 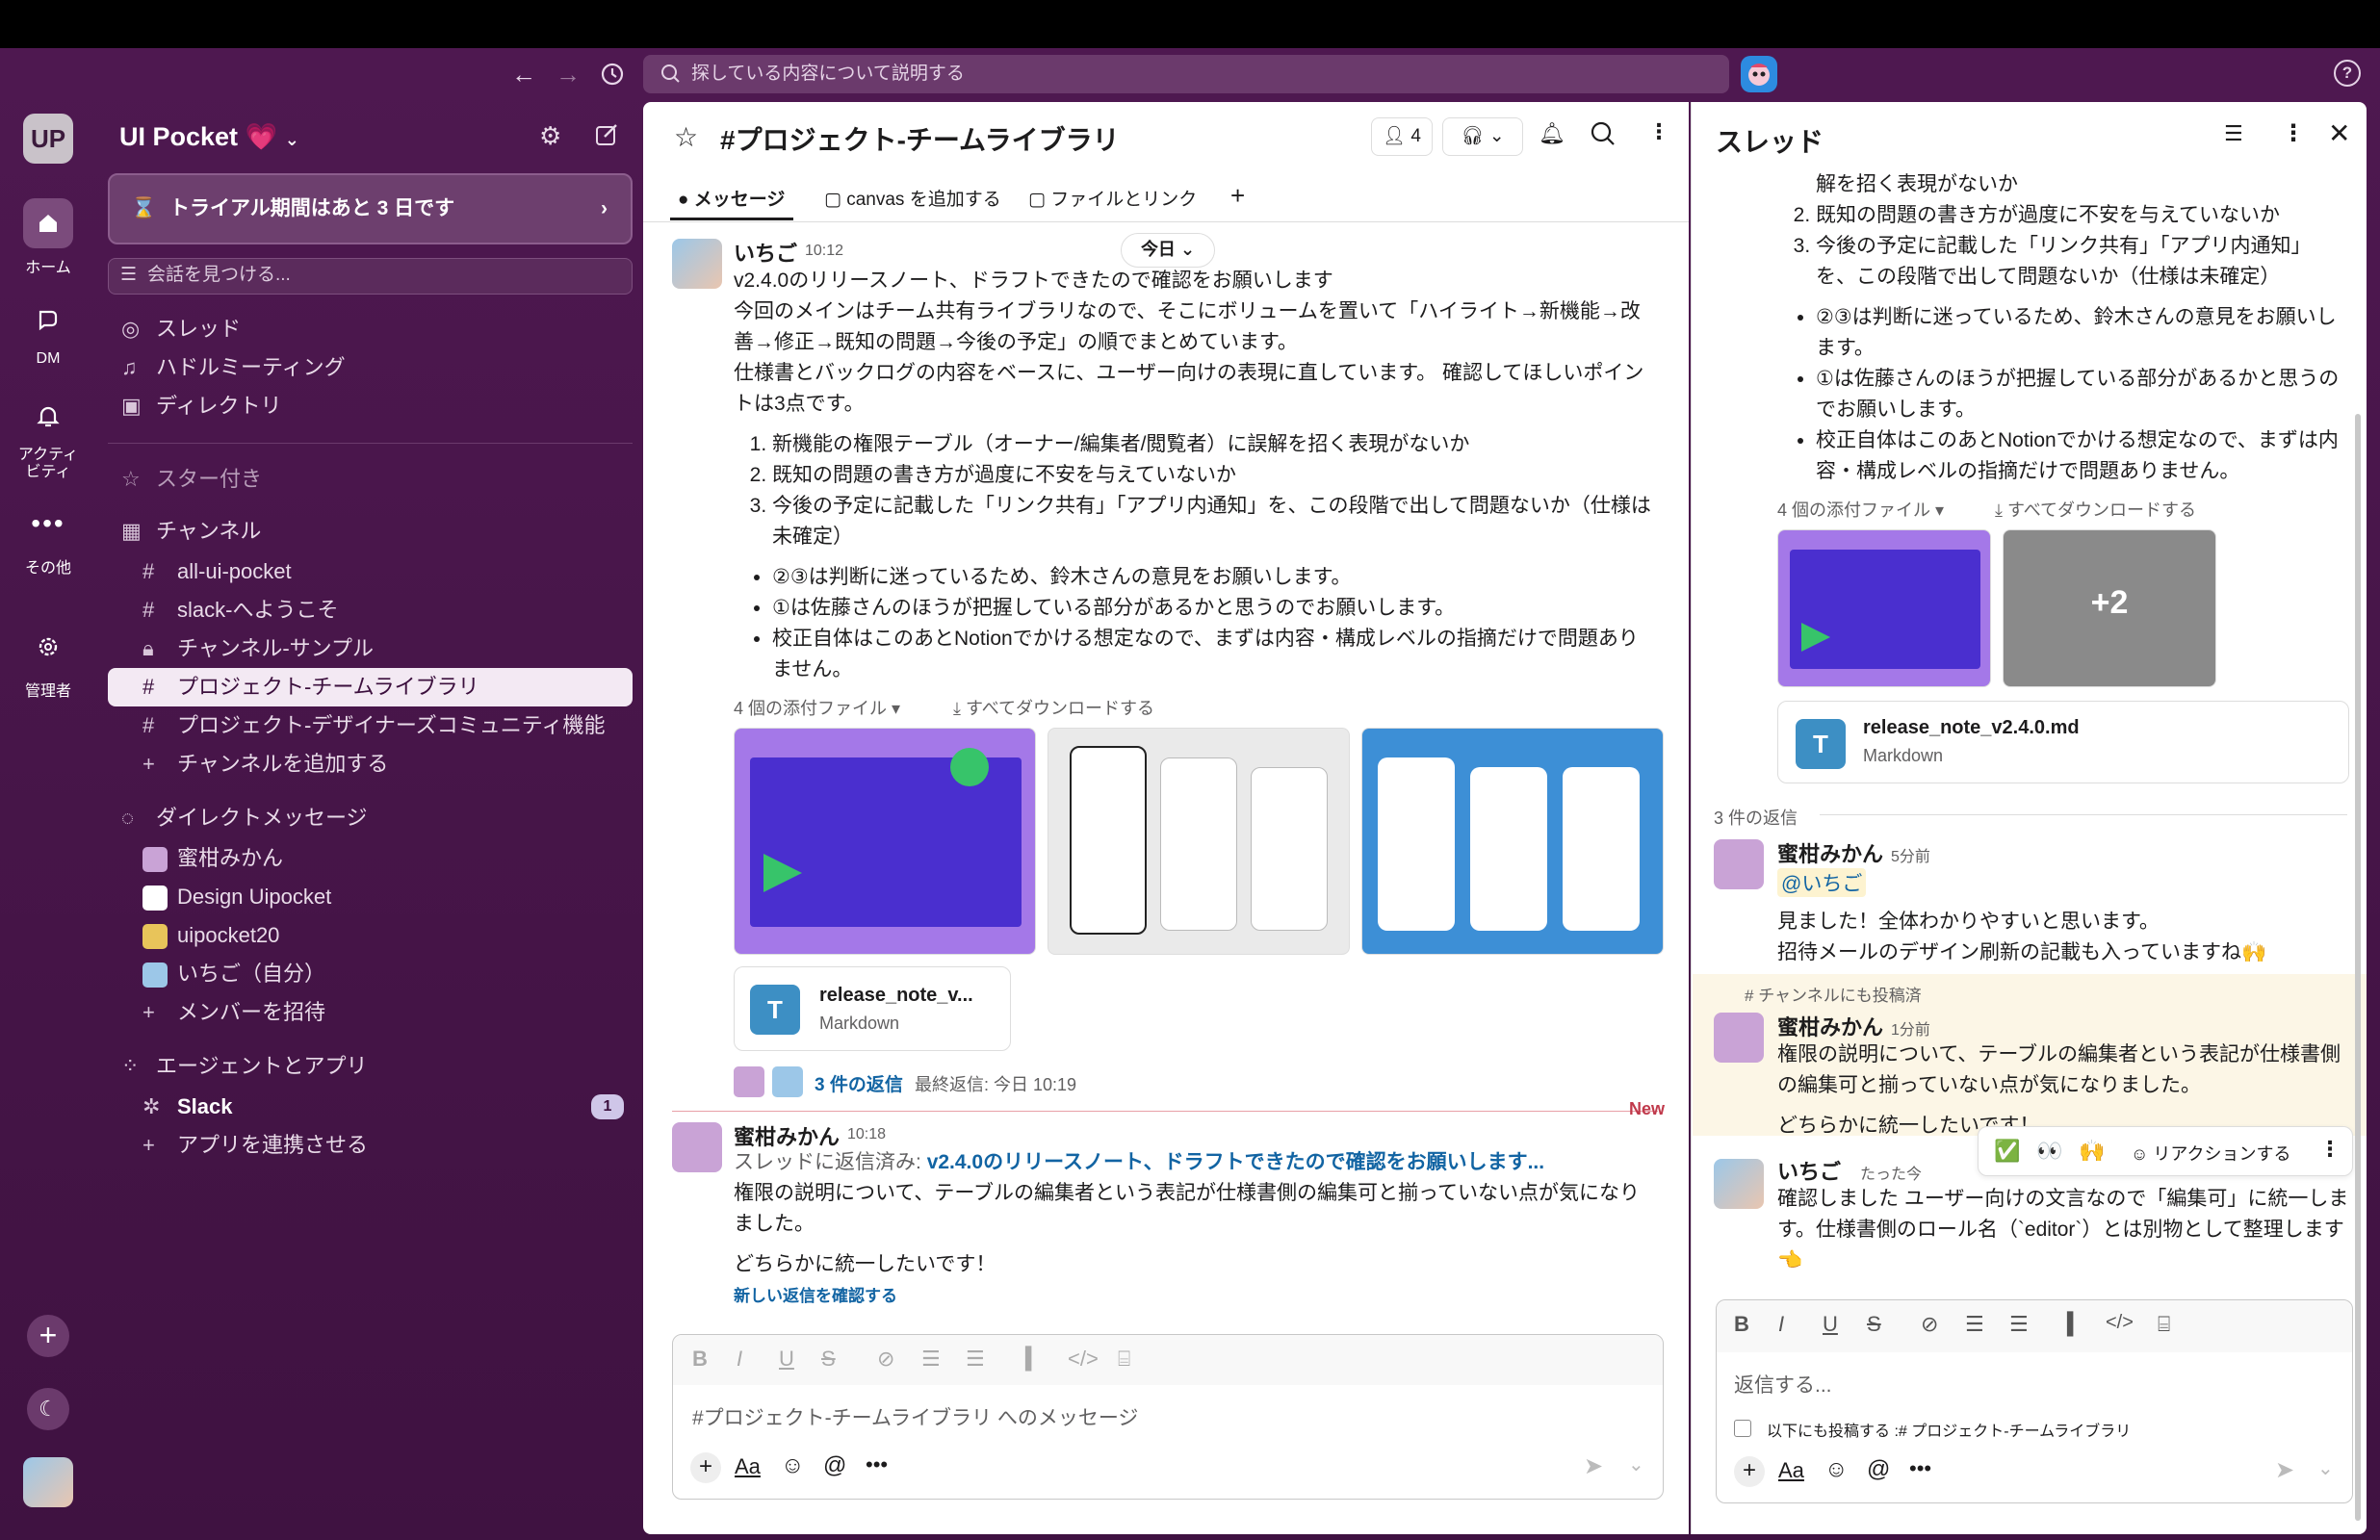 I want to click on sidebar-item-channel: 🔒︎ チャンネル-サンプル, so click(x=370, y=648).